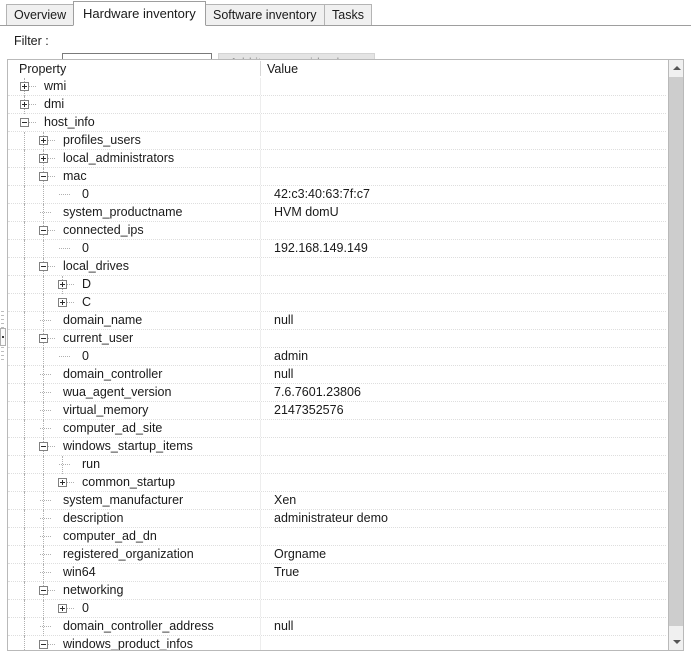 Image resolution: width=691 pixels, height=658 pixels. What do you see at coordinates (40, 15) in the screenshot?
I see `tab-overview: Overview` at bounding box center [40, 15].